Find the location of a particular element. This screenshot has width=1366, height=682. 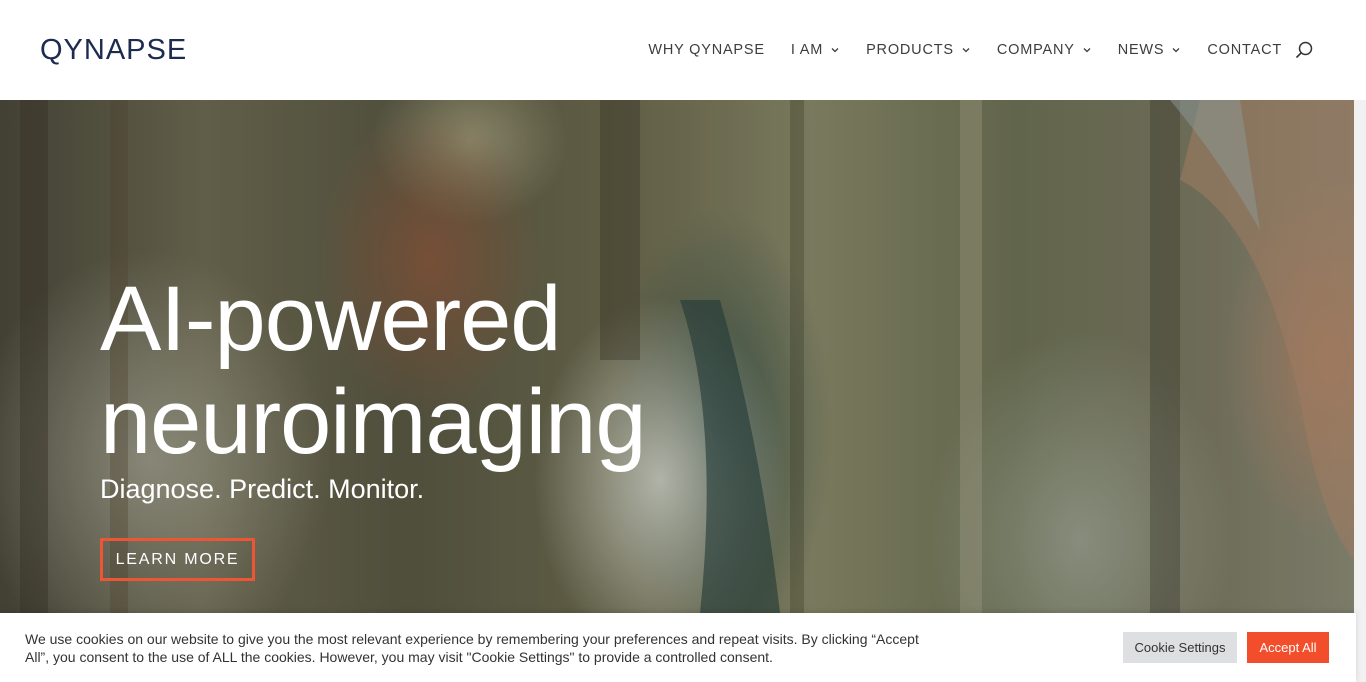

nav-item-products: PRODUCTS is located at coordinates (918, 50).